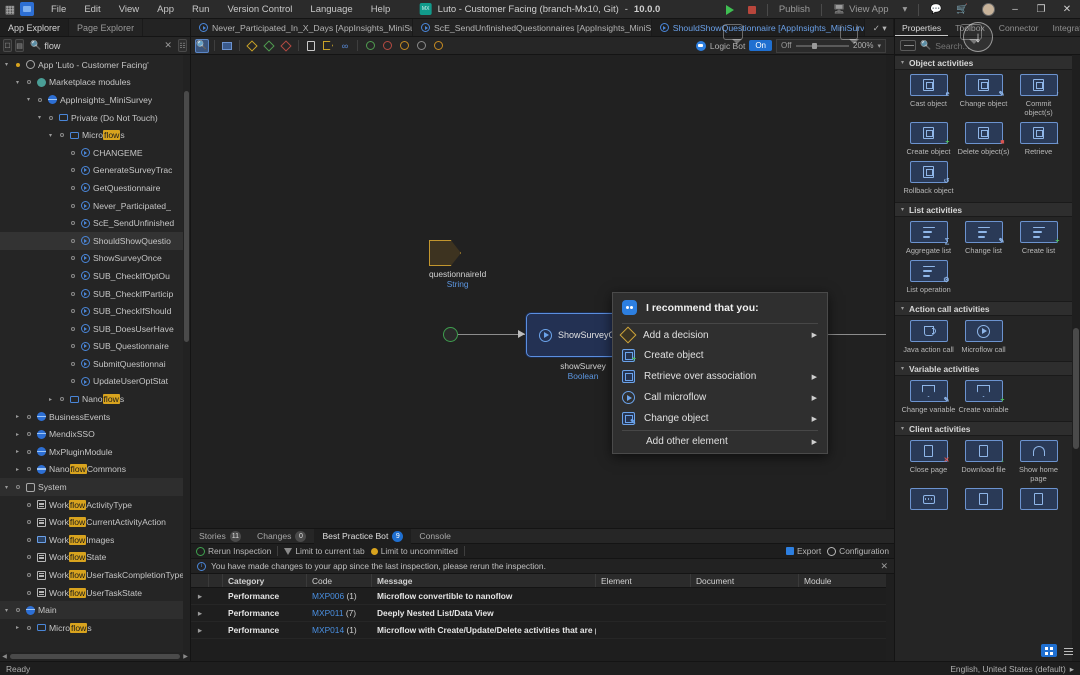 This screenshot has height=675, width=1080. I want to click on search-options-button: ☷, so click(182, 45).